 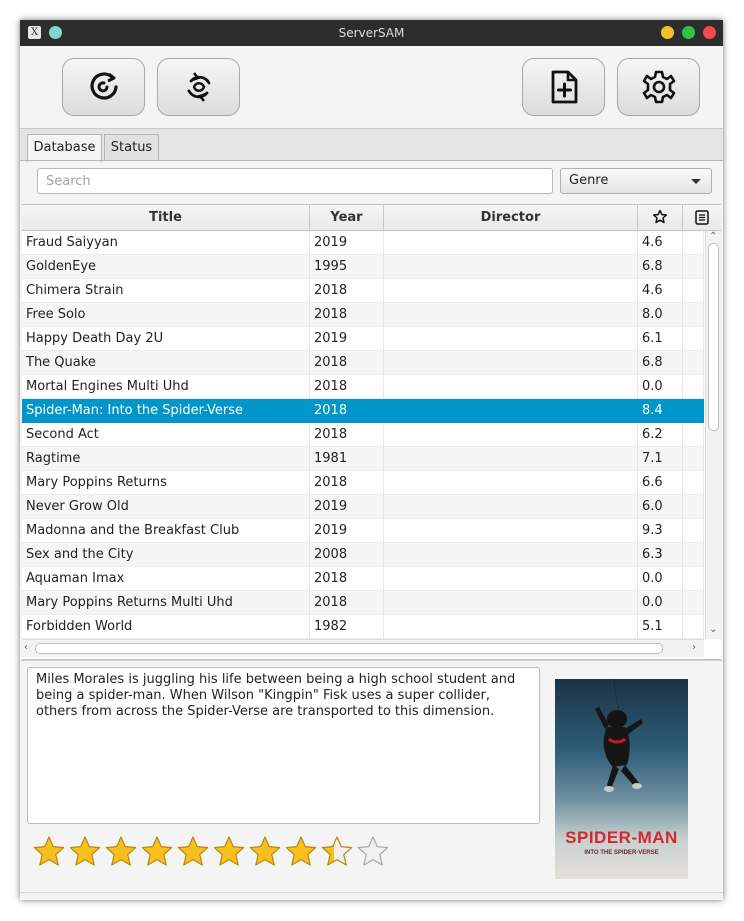 I want to click on table-row: Mortal Engines Multi Uhd 2018 0.0, so click(x=363, y=387).